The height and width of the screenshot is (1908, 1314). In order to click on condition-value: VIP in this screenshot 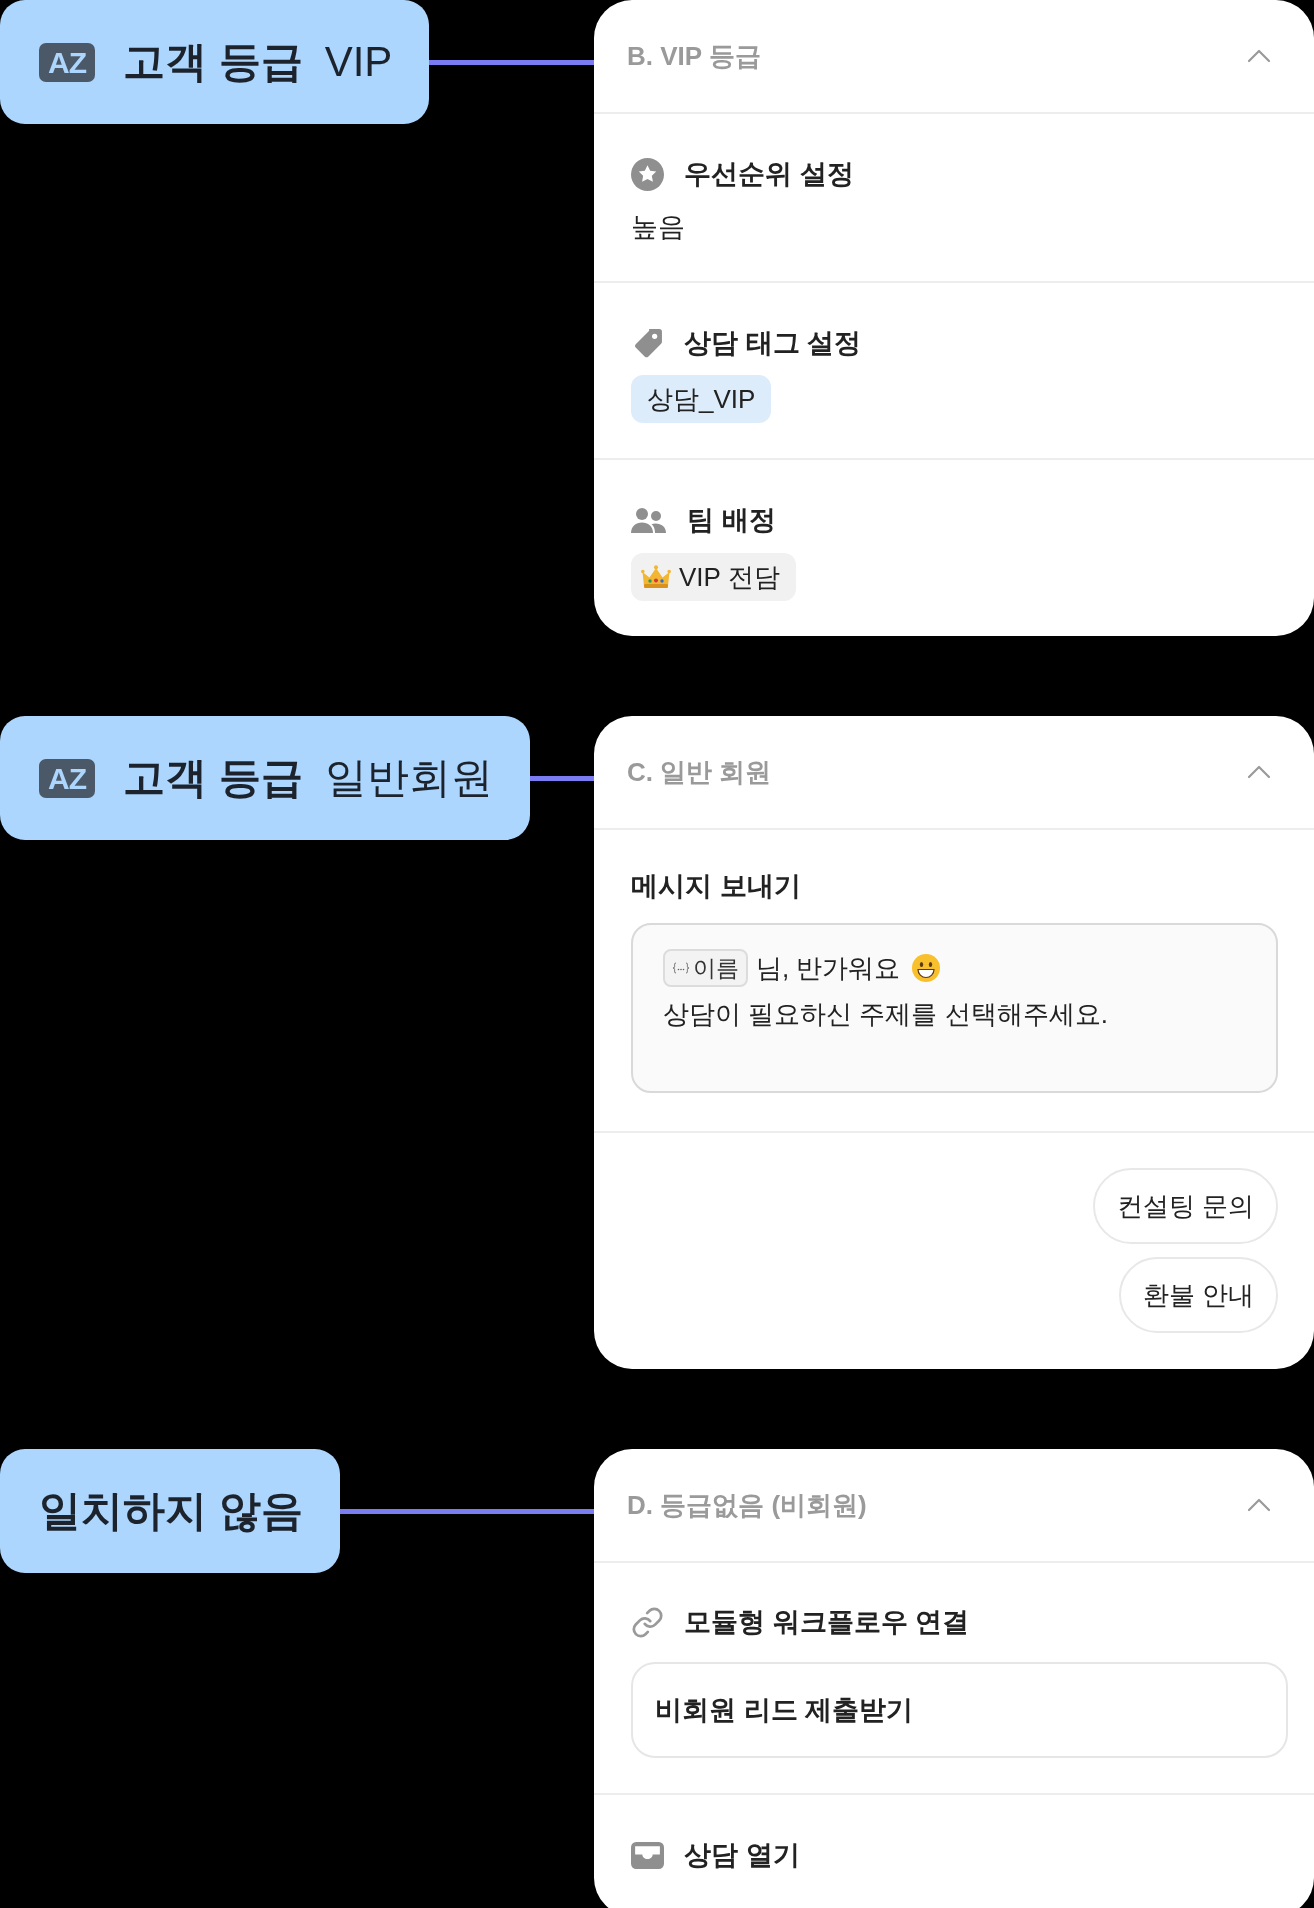, I will do `click(358, 62)`.